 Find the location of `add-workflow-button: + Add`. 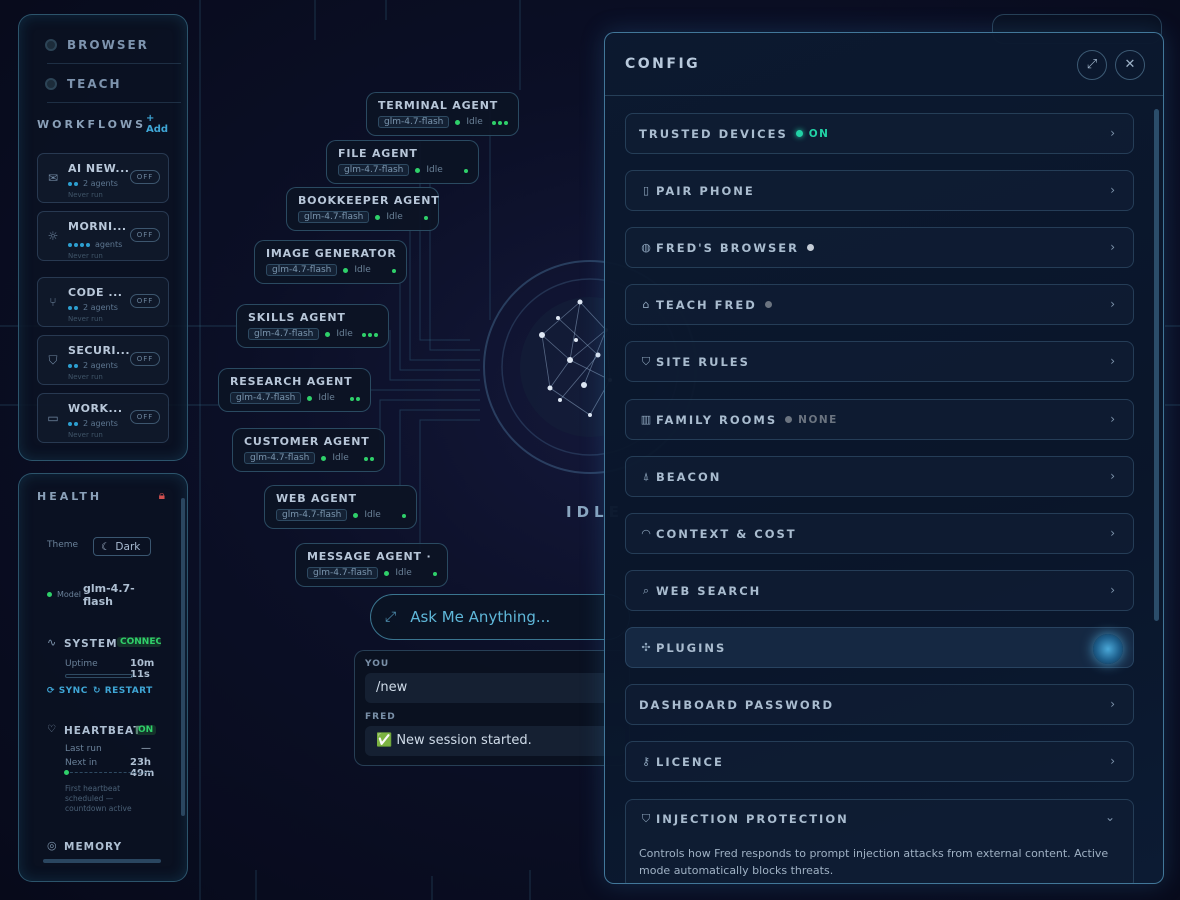

add-workflow-button: + Add is located at coordinates (161, 124).